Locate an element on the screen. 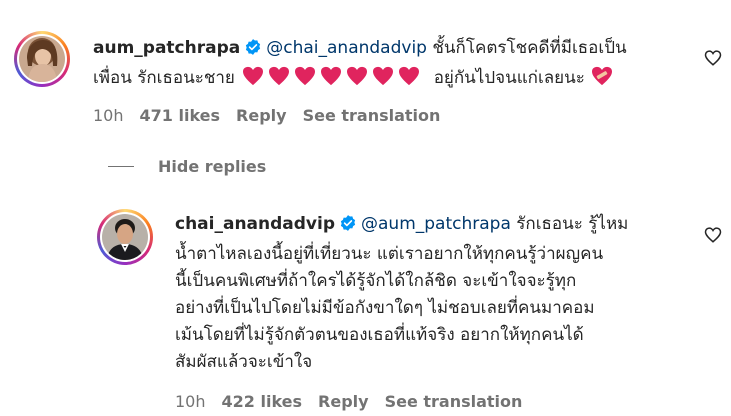 This screenshot has width=731, height=416. comment-meta: 10h 422 likes Reply See translation is located at coordinates (356, 401).